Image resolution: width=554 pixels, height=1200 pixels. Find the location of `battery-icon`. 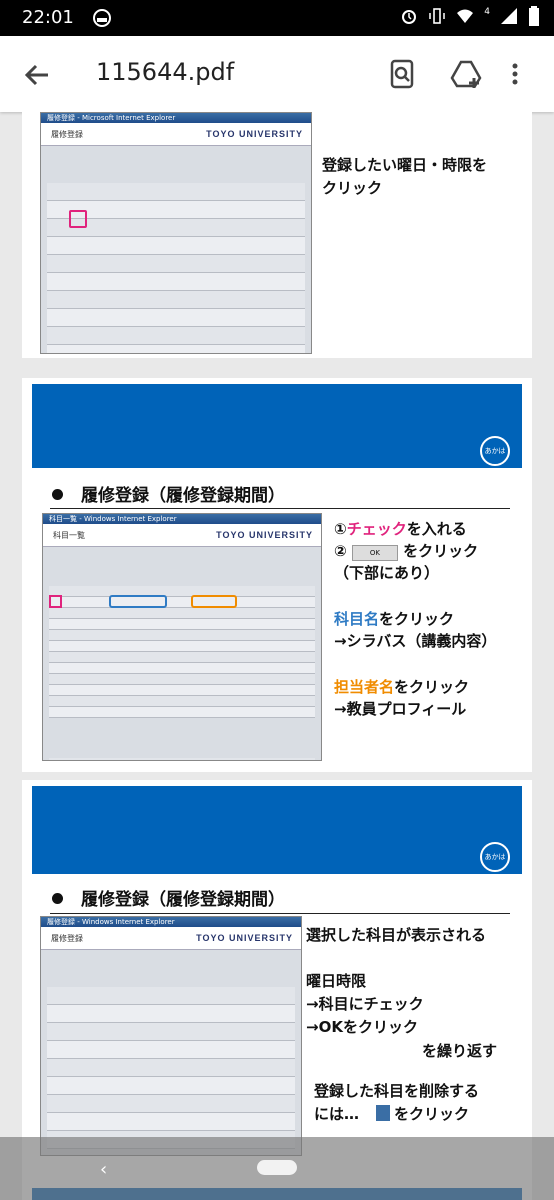

battery-icon is located at coordinates (534, 16).